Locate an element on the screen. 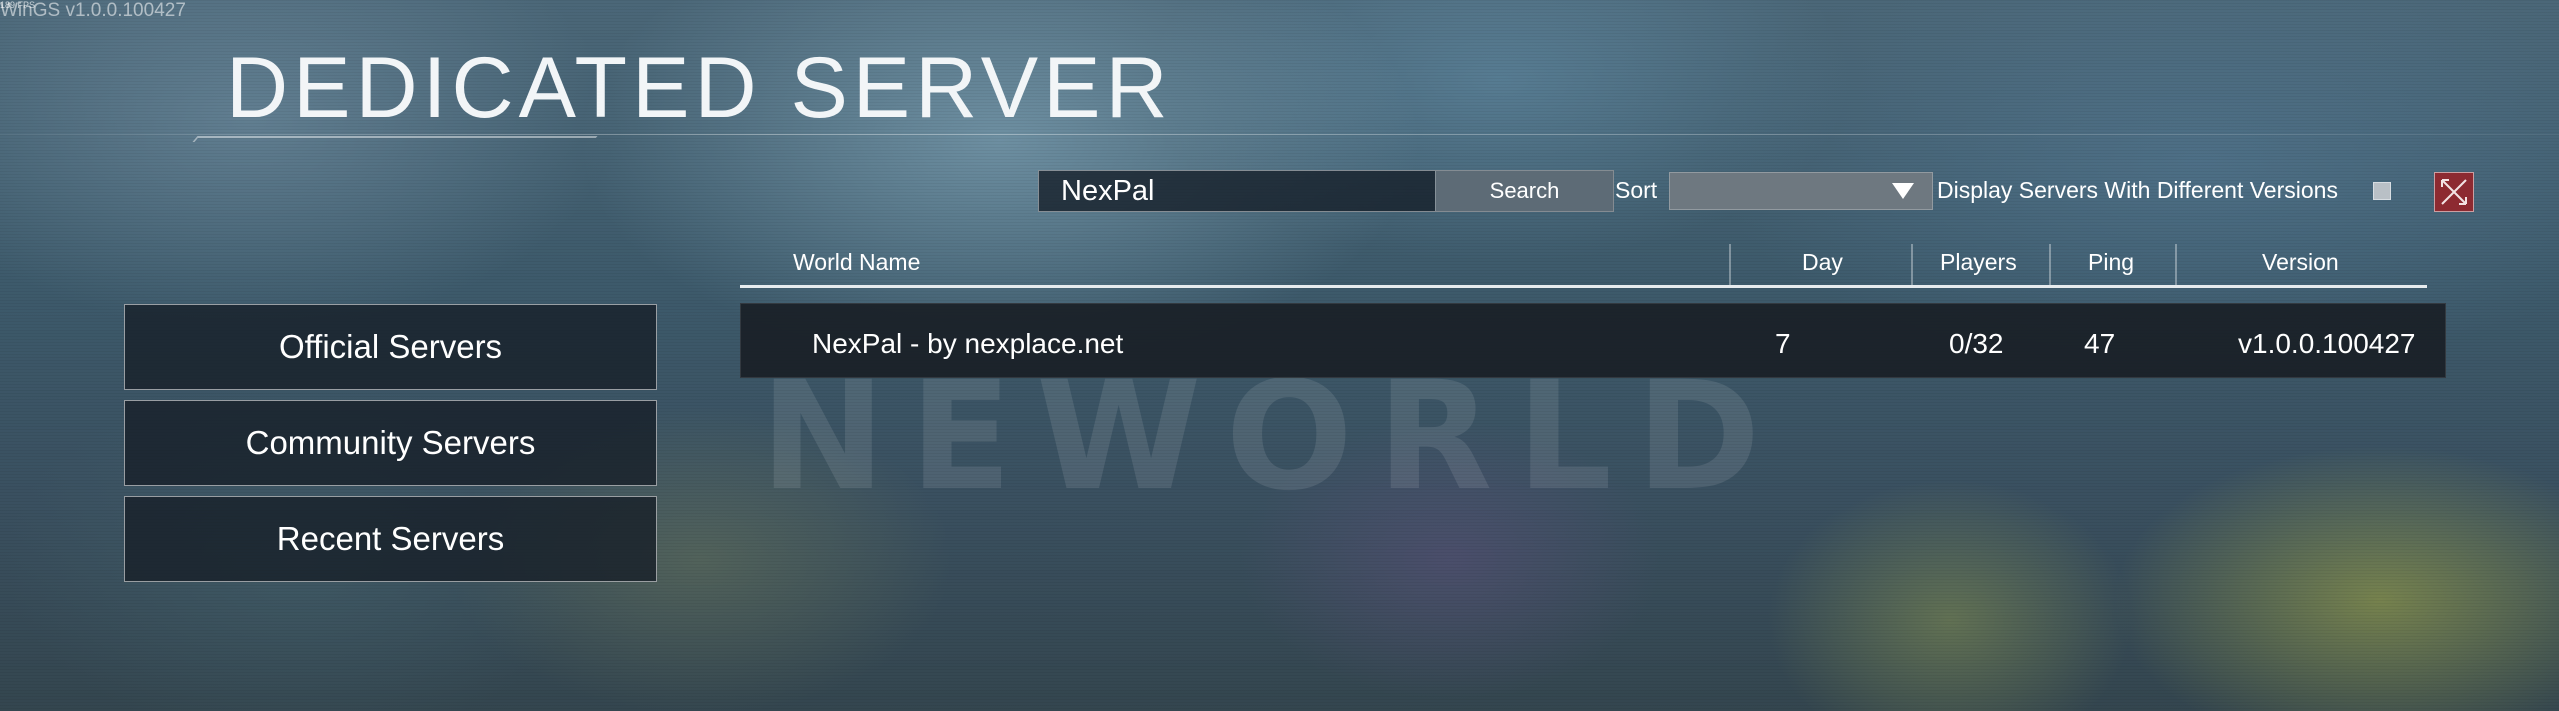 This screenshot has height=711, width=2559. server-day: 7 is located at coordinates (1783, 343).